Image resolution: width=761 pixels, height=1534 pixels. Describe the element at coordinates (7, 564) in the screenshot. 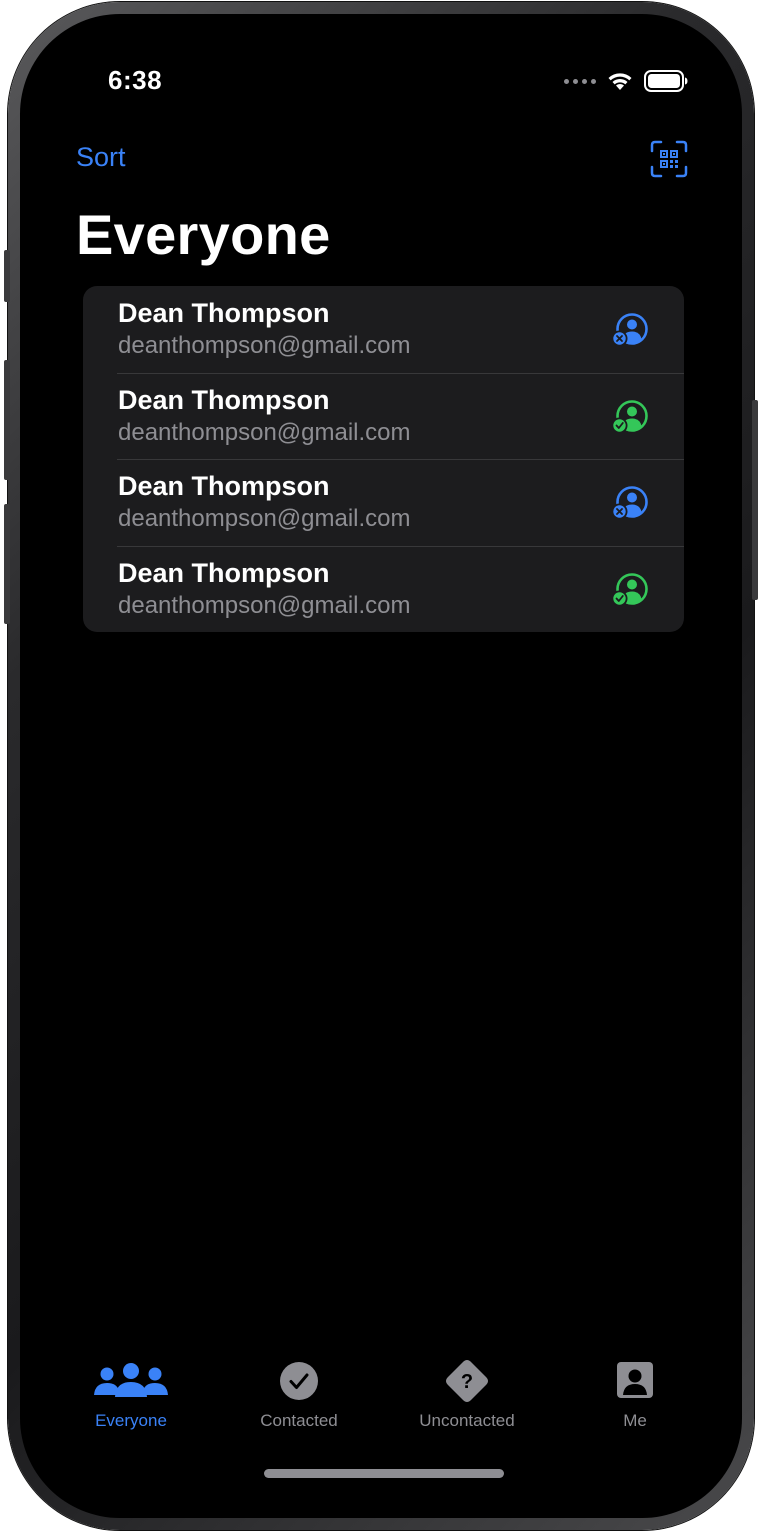

I see `side-button-volume-down` at that location.